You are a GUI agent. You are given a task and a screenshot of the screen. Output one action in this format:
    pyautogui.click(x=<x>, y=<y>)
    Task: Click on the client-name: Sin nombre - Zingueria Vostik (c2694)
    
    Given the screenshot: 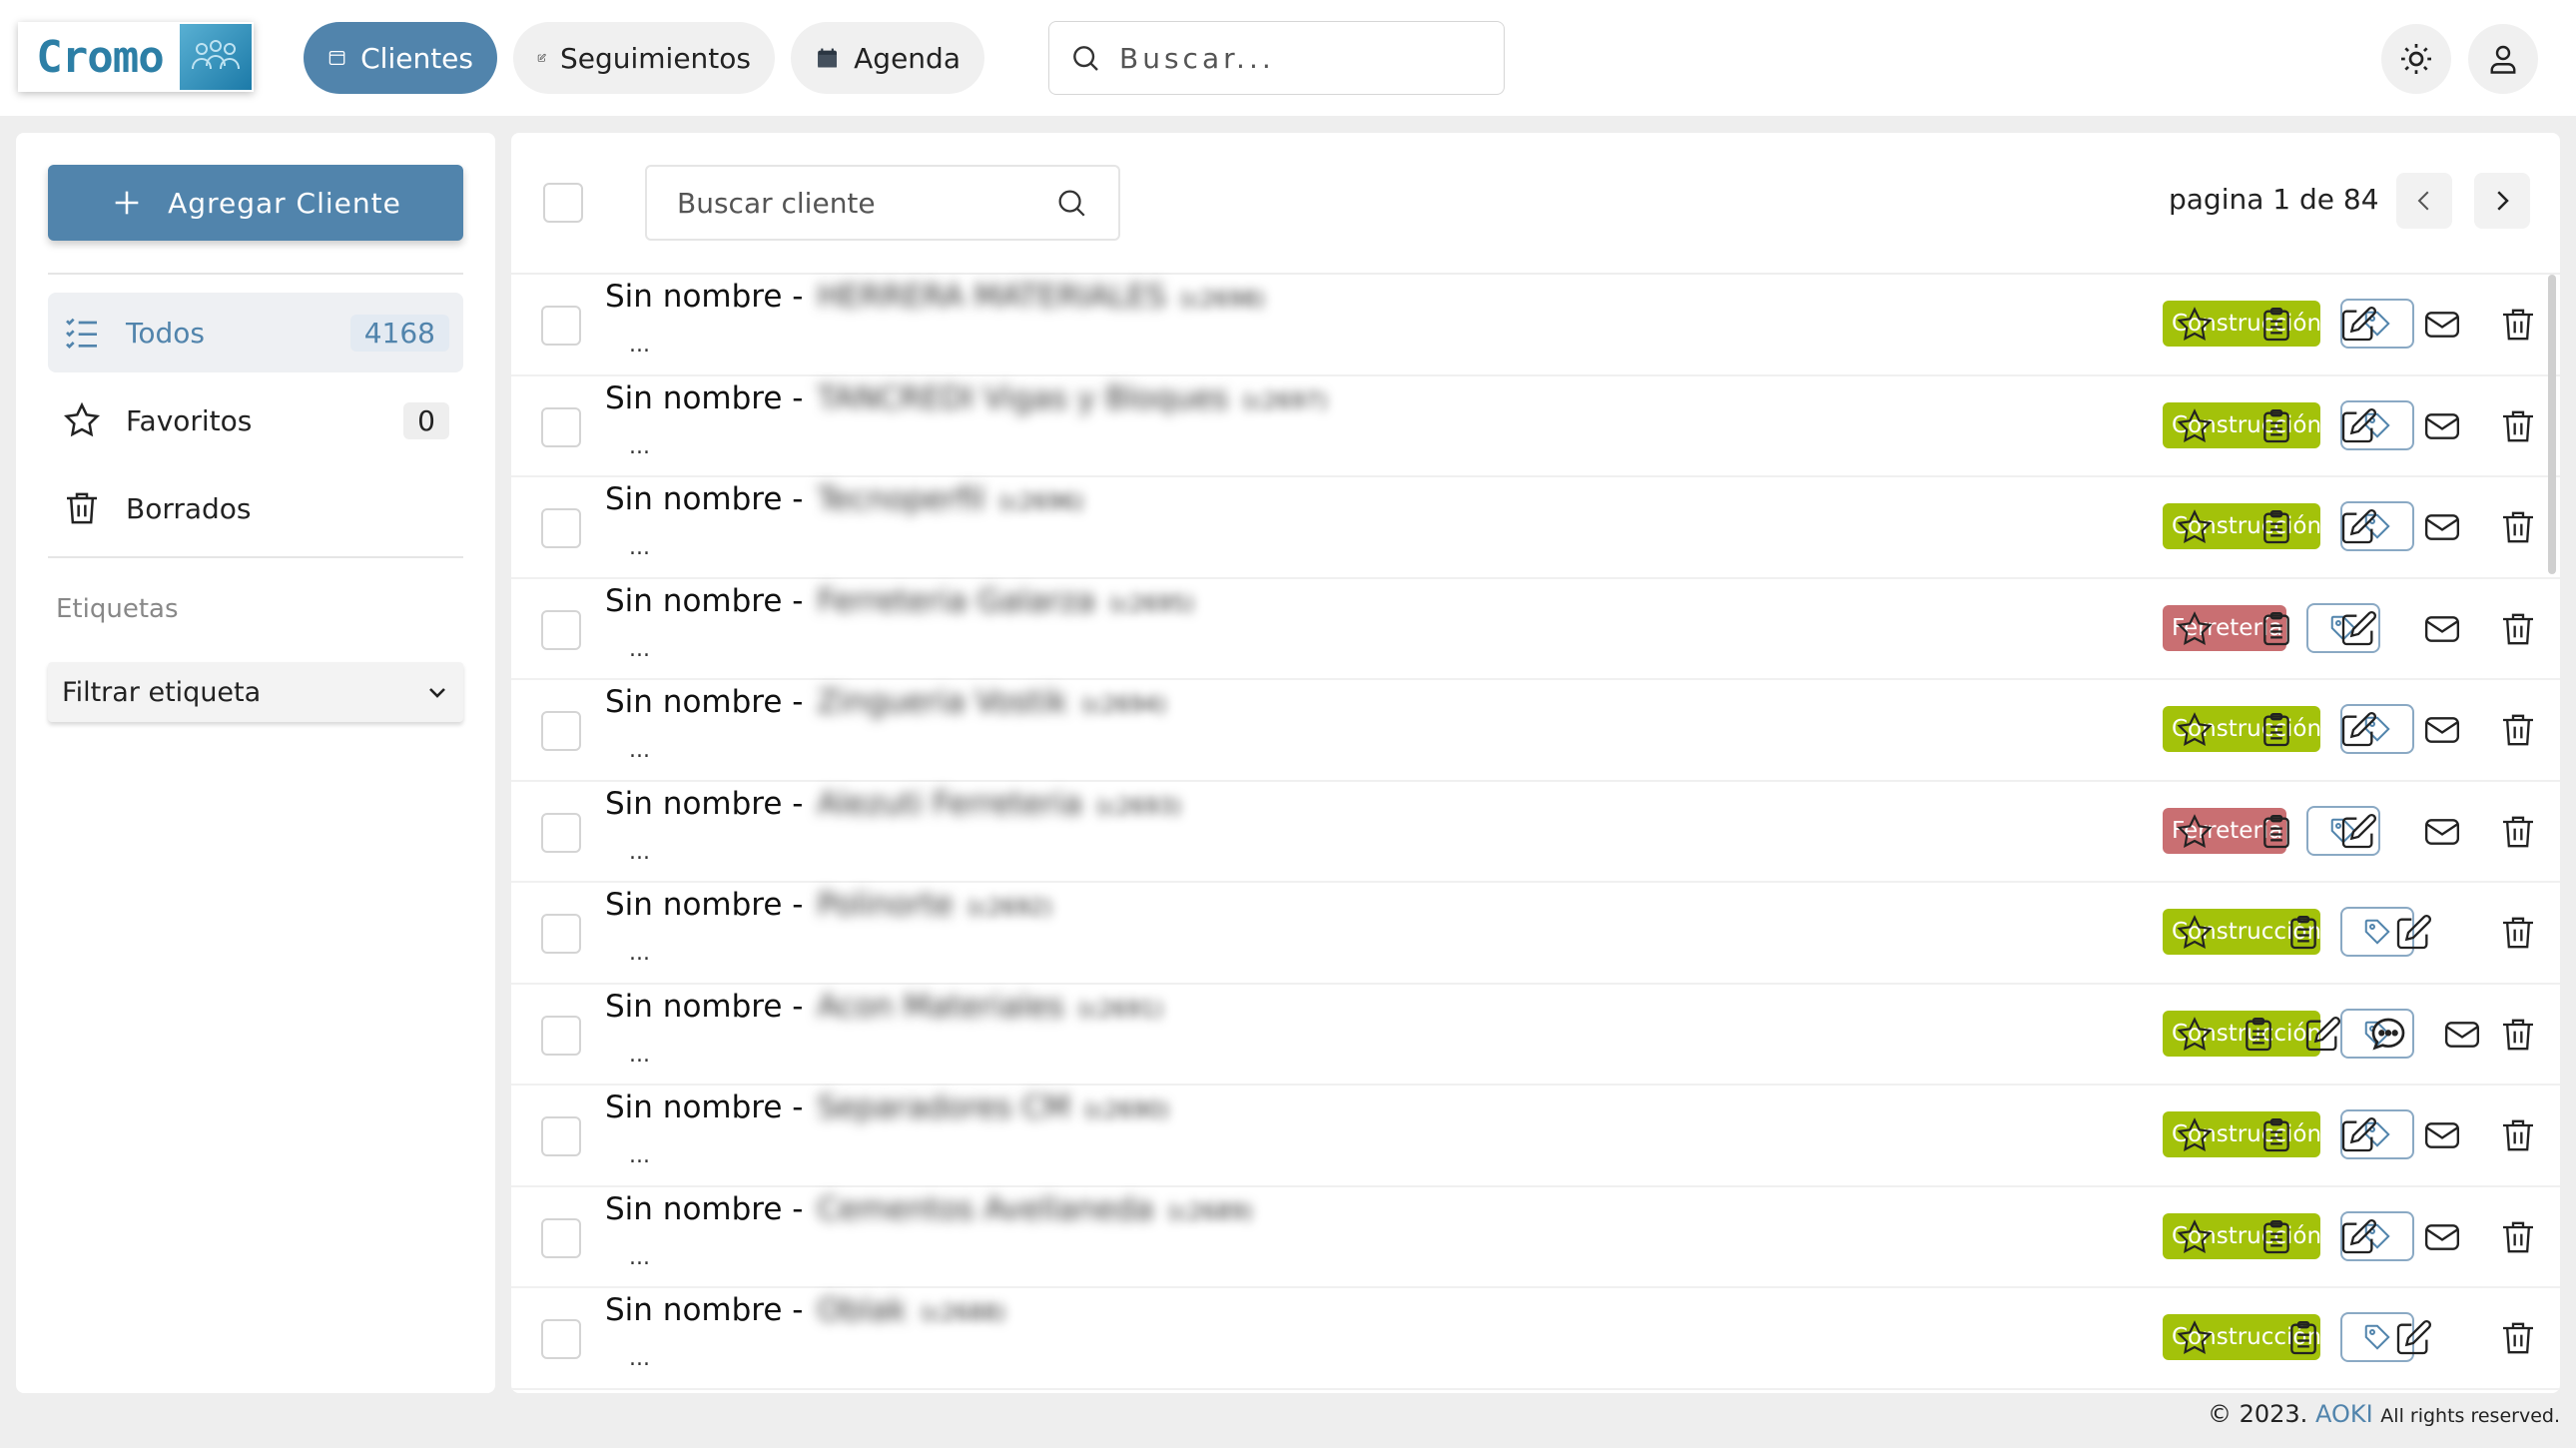 What is the action you would take?
    pyautogui.click(x=885, y=702)
    